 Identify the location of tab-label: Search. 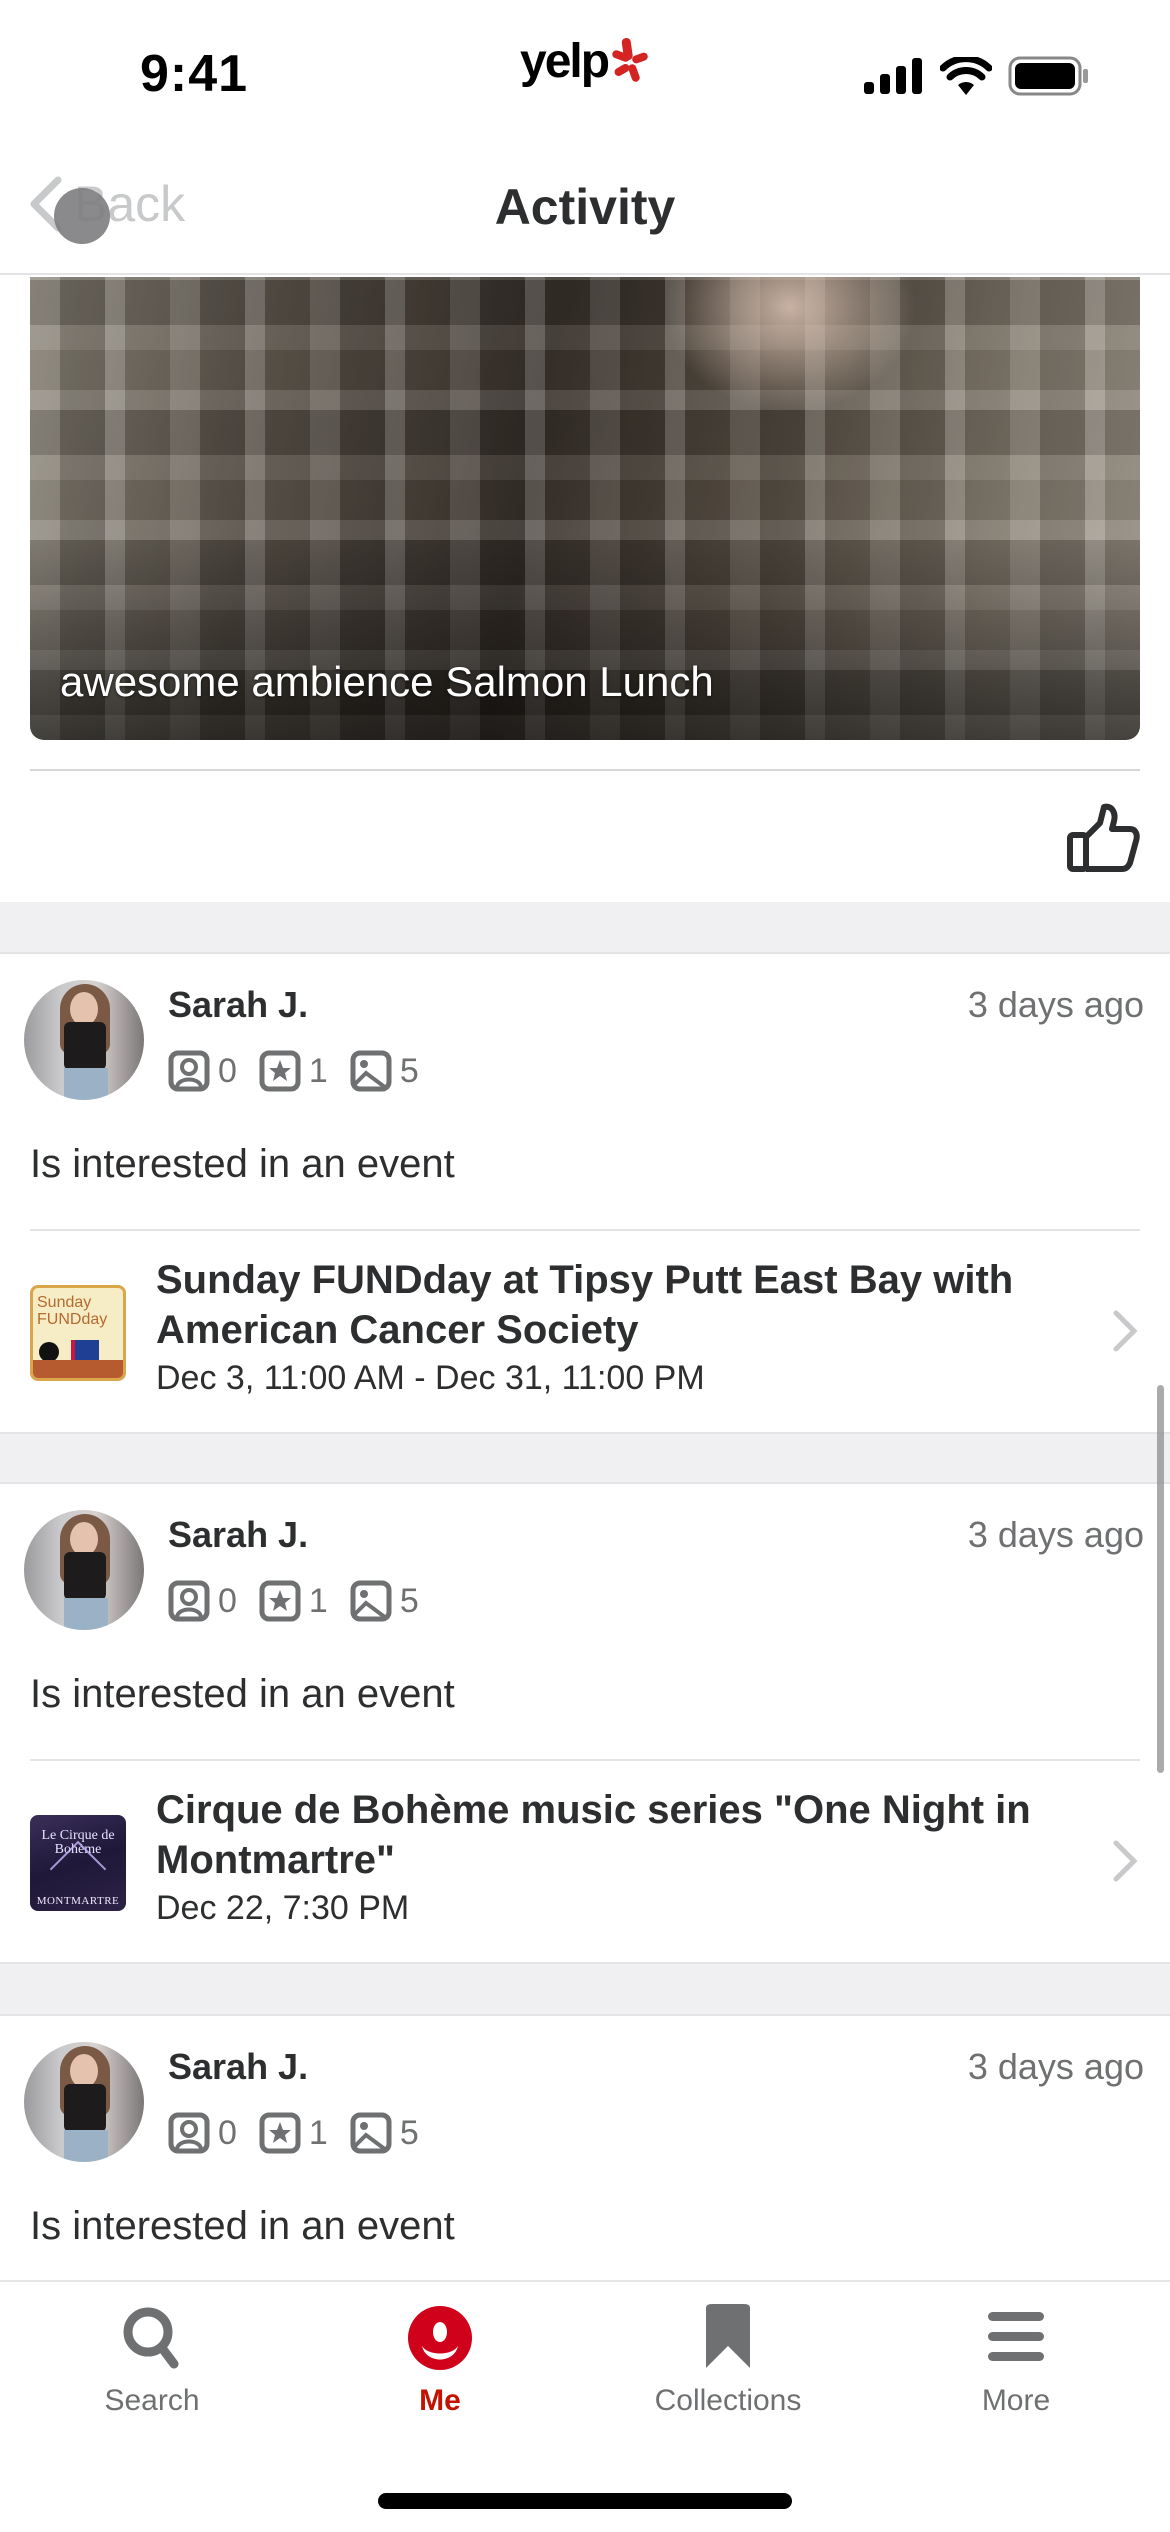
(152, 2400).